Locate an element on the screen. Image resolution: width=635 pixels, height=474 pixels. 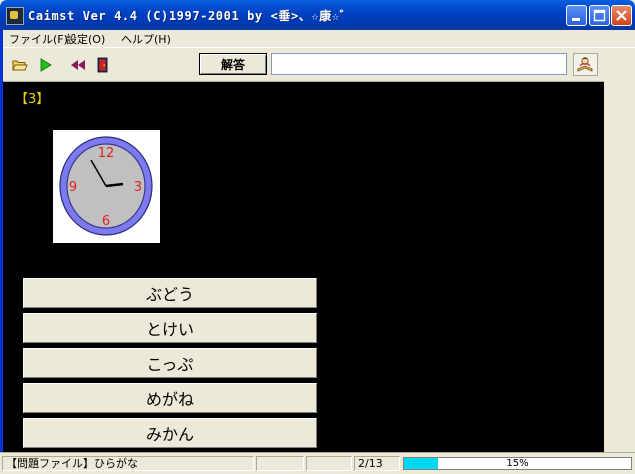
status-bar: 【問題ファイル】ひらがな 2/13 15% is located at coordinates (317, 463).